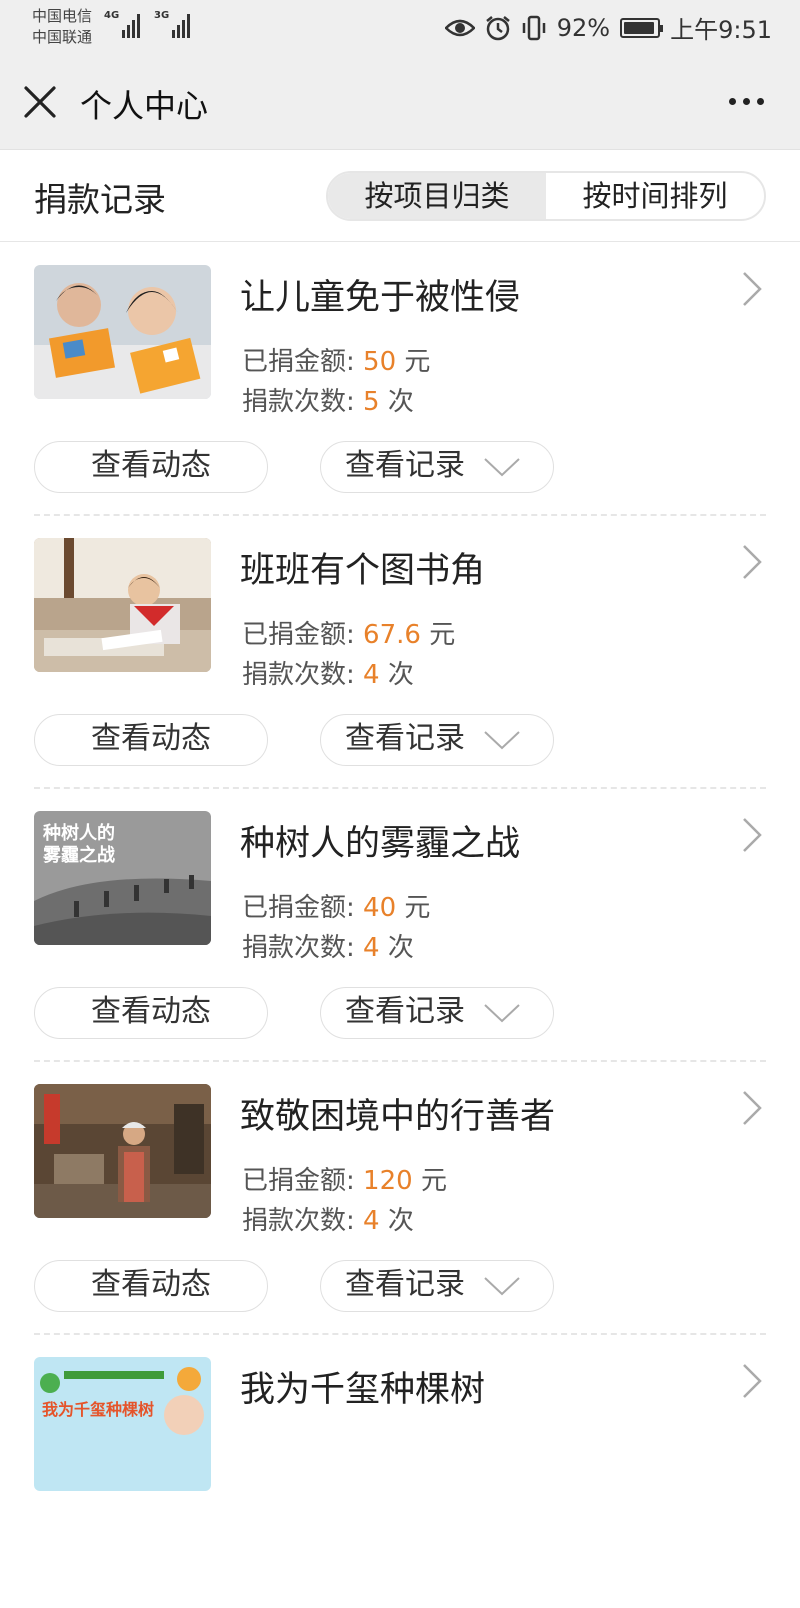 The height and width of the screenshot is (1608, 800). I want to click on svg-text: 雾霾之战, so click(78, 855).